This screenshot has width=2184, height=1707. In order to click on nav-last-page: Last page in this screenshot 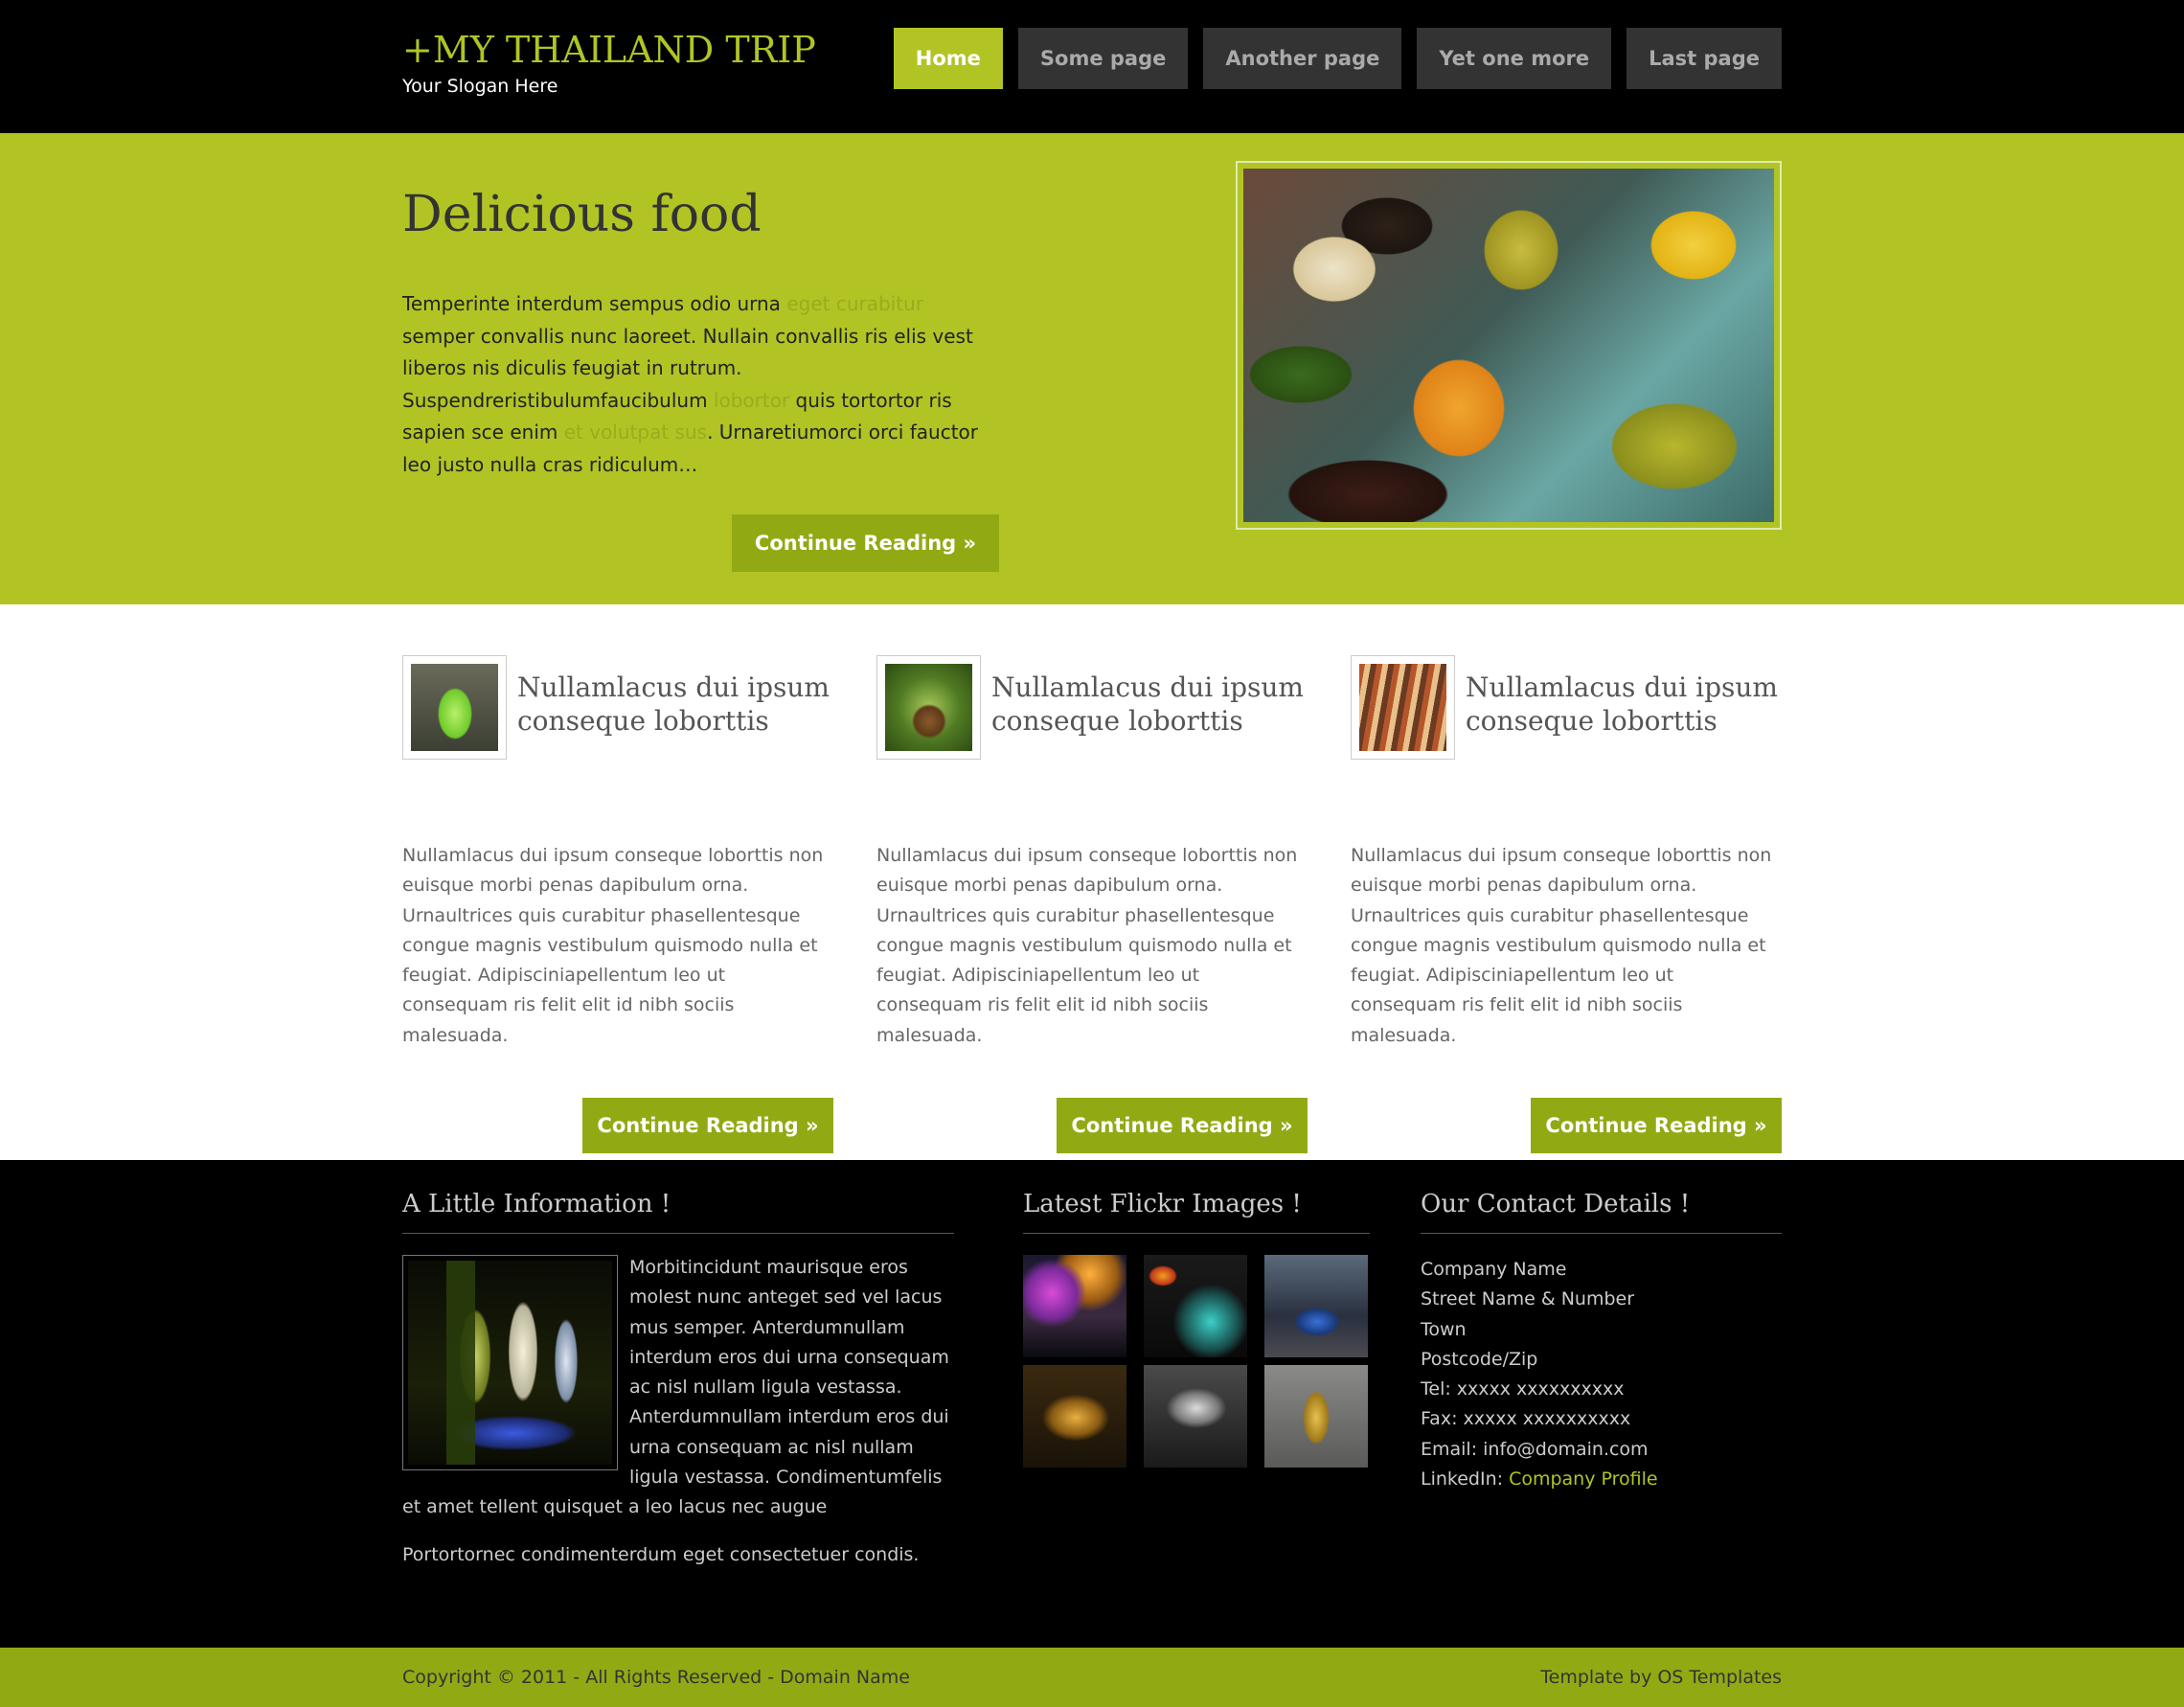, I will do `click(1705, 59)`.